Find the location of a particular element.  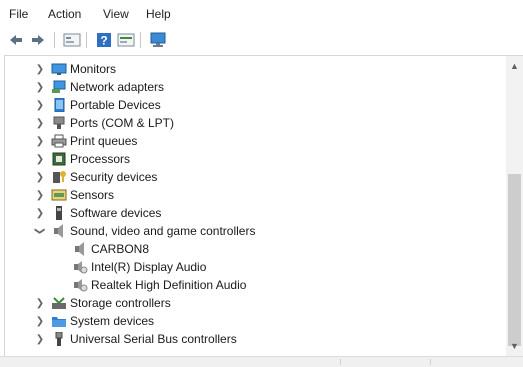

tree-item-storage-controllers: ❯ Storage controllers is located at coordinates (255, 303).